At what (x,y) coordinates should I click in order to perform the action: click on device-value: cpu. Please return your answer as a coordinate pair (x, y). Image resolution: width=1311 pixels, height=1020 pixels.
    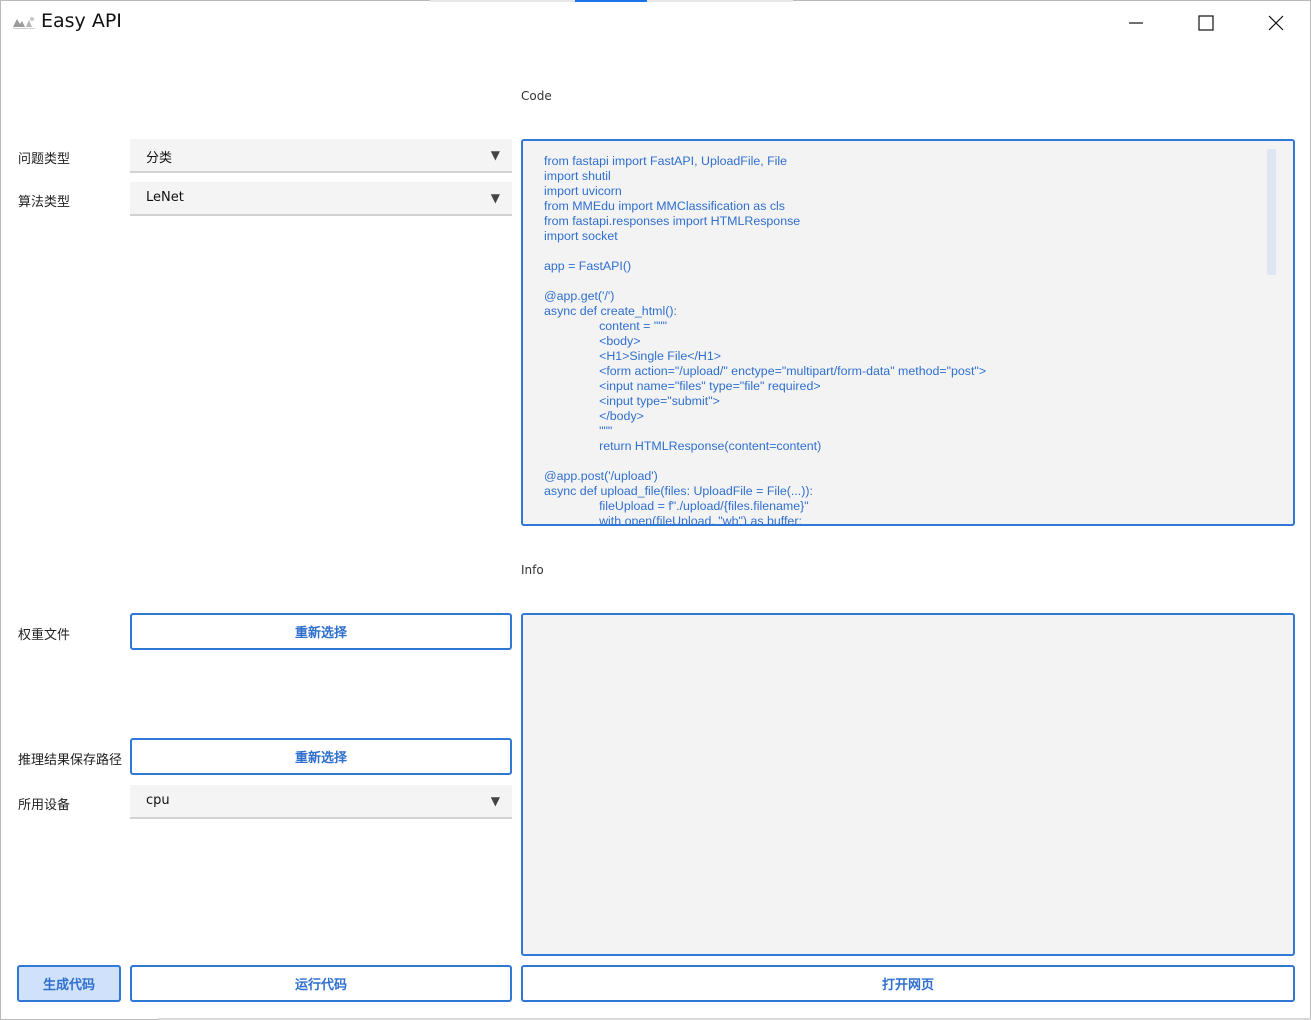
    Looking at the image, I should click on (158, 800).